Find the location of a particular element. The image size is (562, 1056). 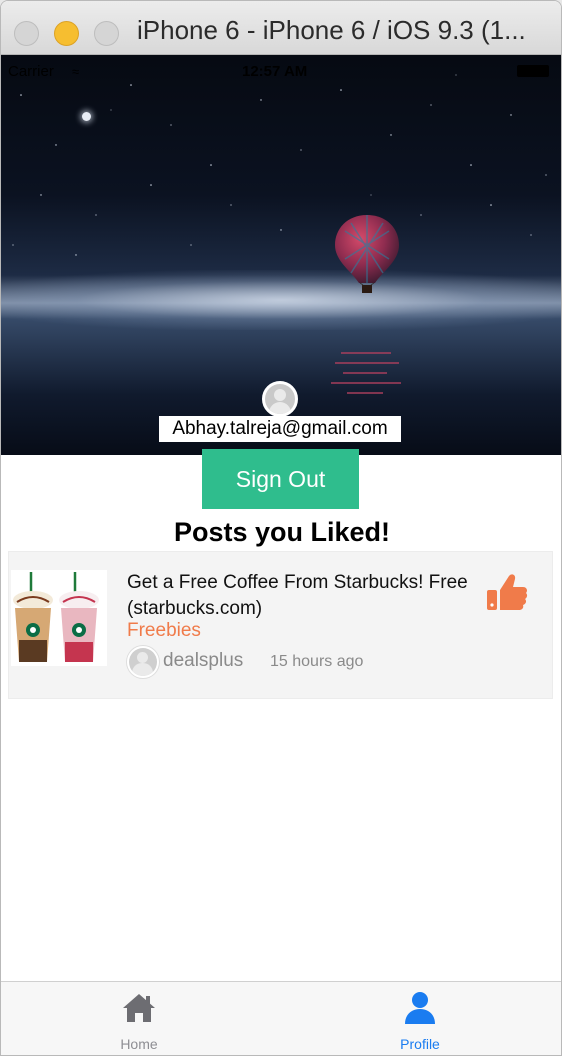

wifi-icon: ≈ is located at coordinates (76, 71).